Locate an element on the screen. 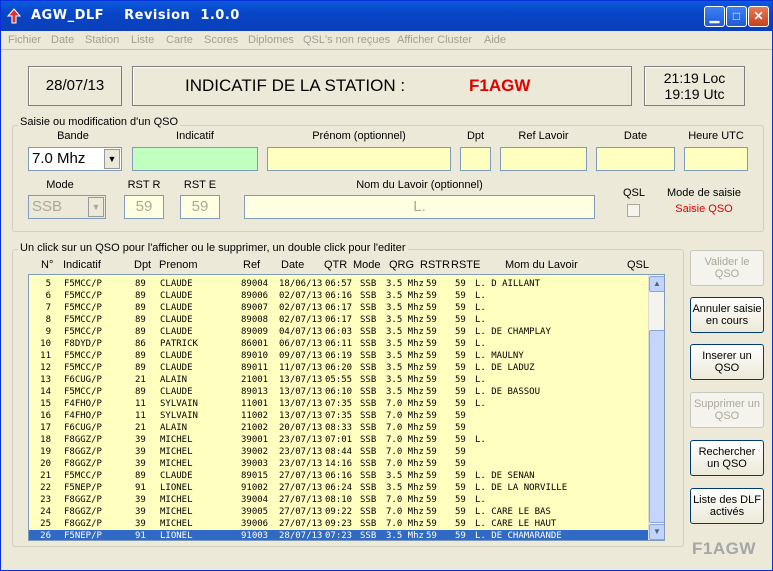 The image size is (773, 571). table-cell: F8GGZ/P is located at coordinates (83, 500).